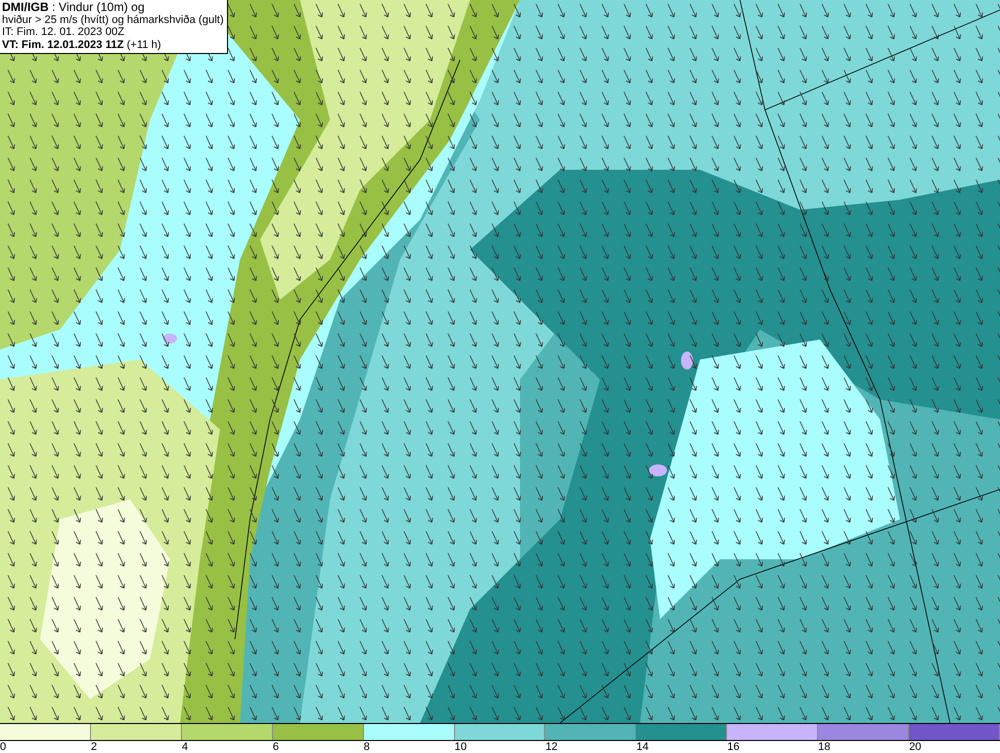 This screenshot has width=1000, height=753. I want to click on legend-label: 16, so click(733, 747).